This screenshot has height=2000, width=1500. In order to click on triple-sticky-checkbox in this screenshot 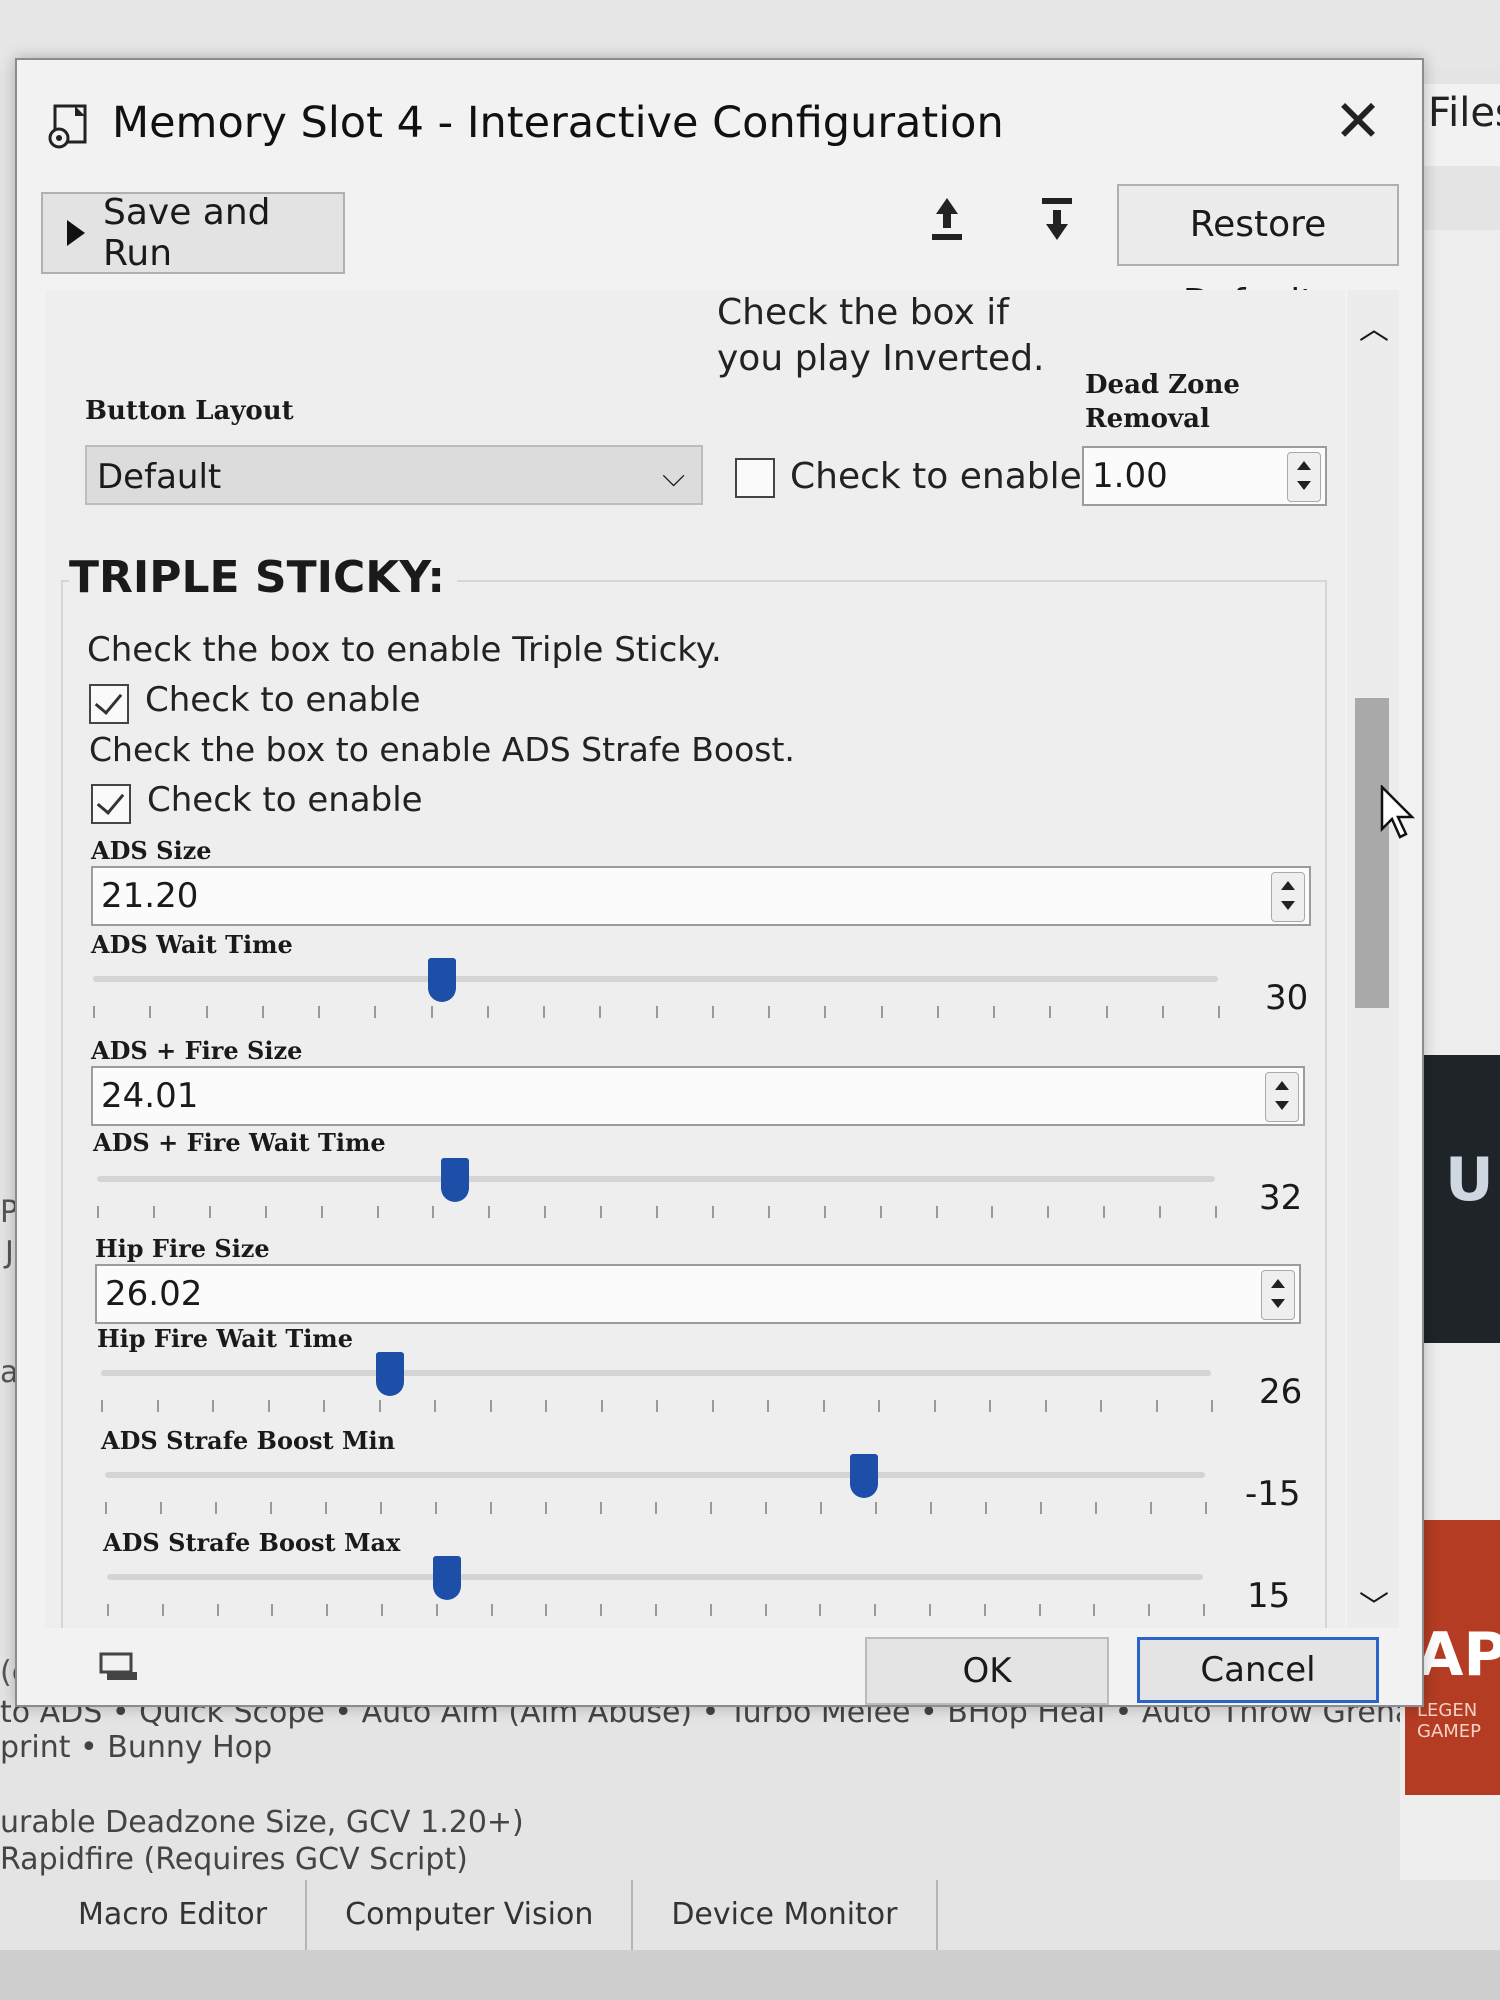, I will do `click(109, 704)`.